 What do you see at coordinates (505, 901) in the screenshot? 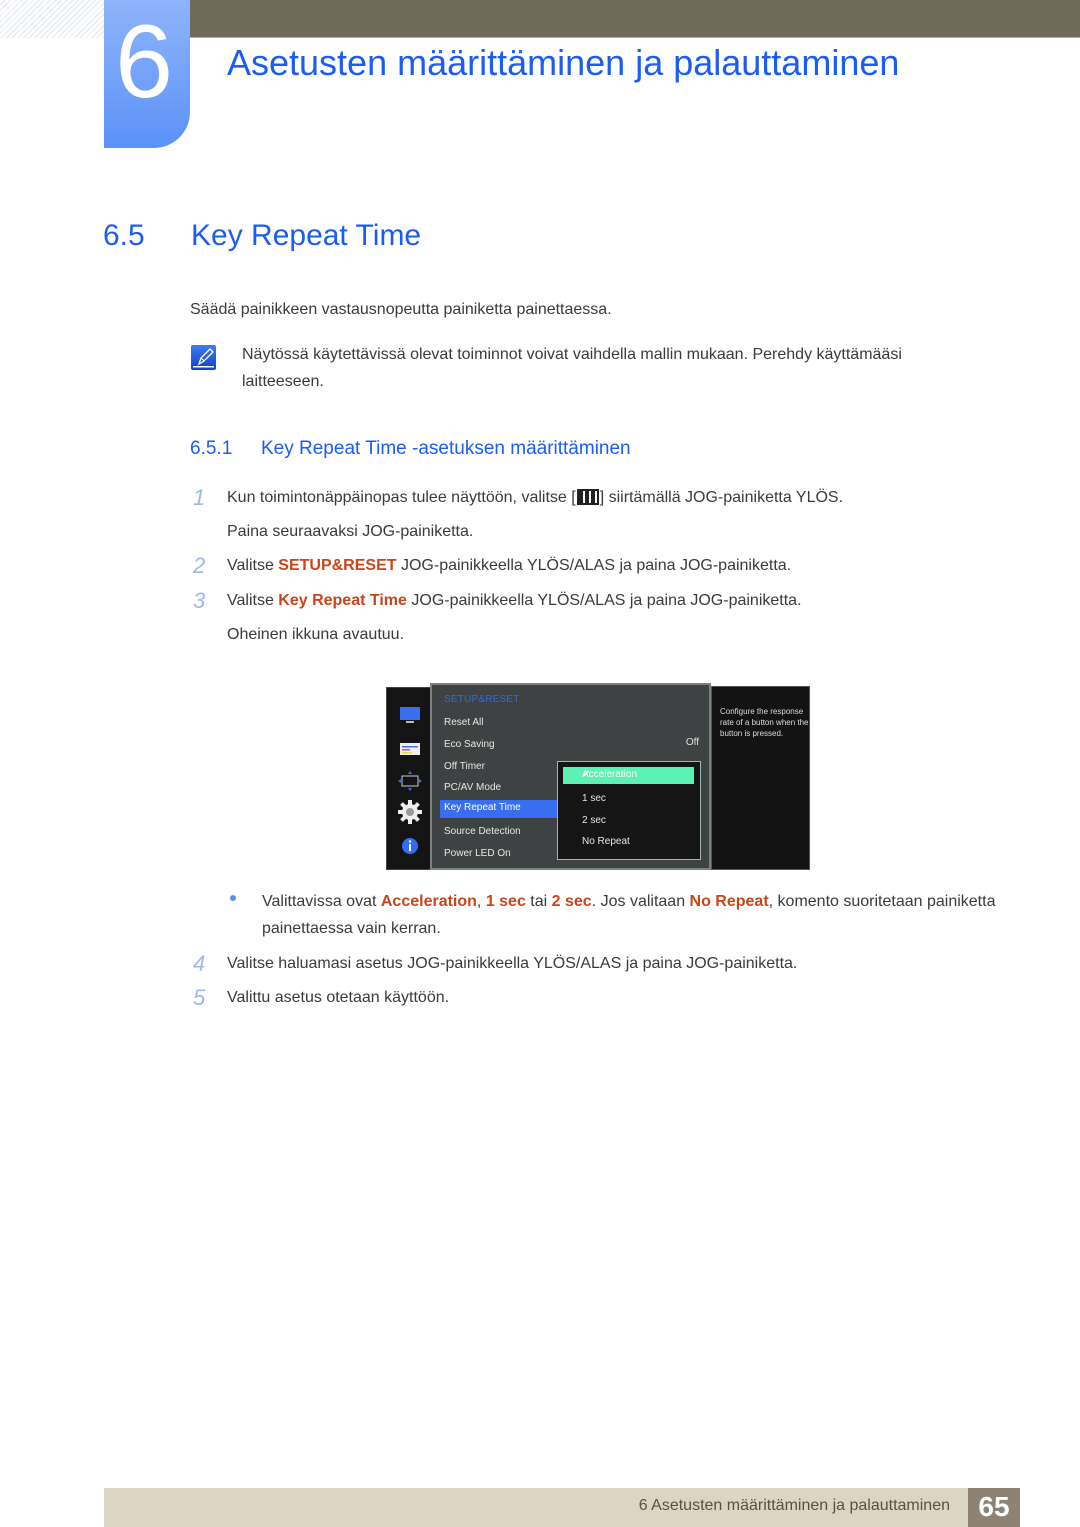
I see `highlight-1-sec: 1 sec` at bounding box center [505, 901].